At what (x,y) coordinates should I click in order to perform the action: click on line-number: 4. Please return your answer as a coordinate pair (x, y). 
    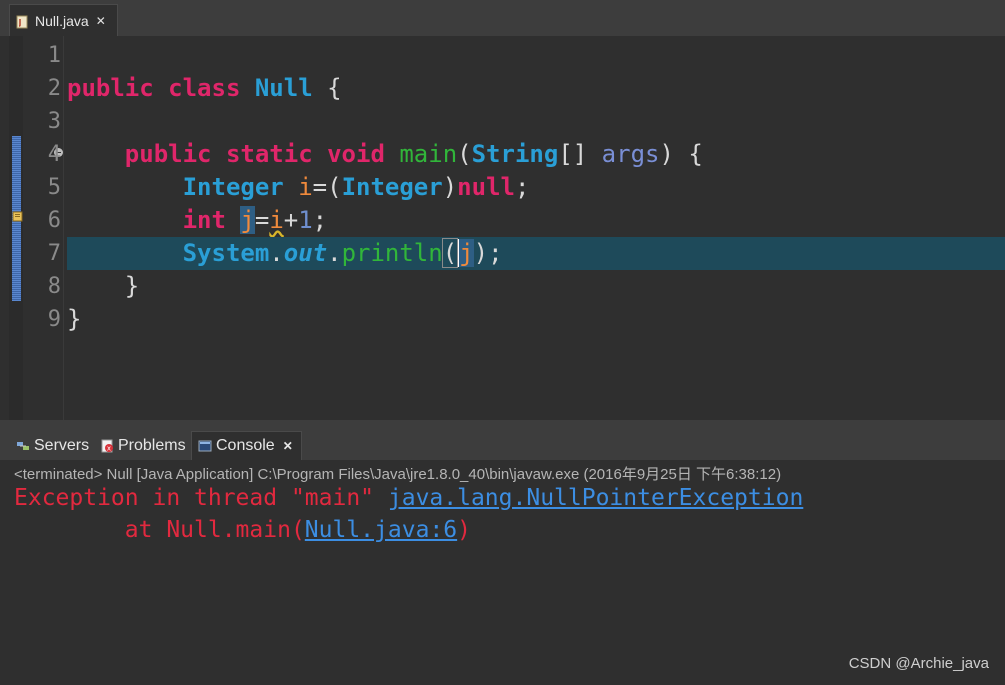
    Looking at the image, I should click on (54, 154).